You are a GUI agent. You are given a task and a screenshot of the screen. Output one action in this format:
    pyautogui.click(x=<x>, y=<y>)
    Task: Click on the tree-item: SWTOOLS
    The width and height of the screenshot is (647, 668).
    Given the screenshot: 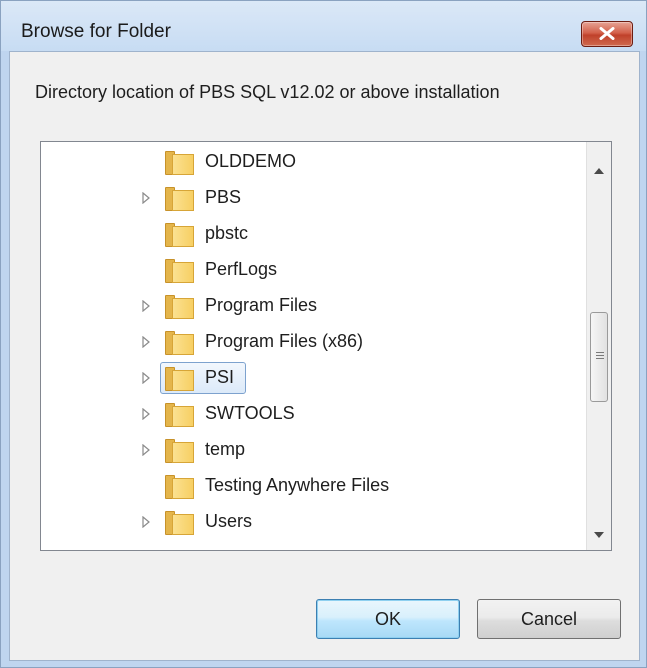 What is the action you would take?
    pyautogui.click(x=311, y=414)
    